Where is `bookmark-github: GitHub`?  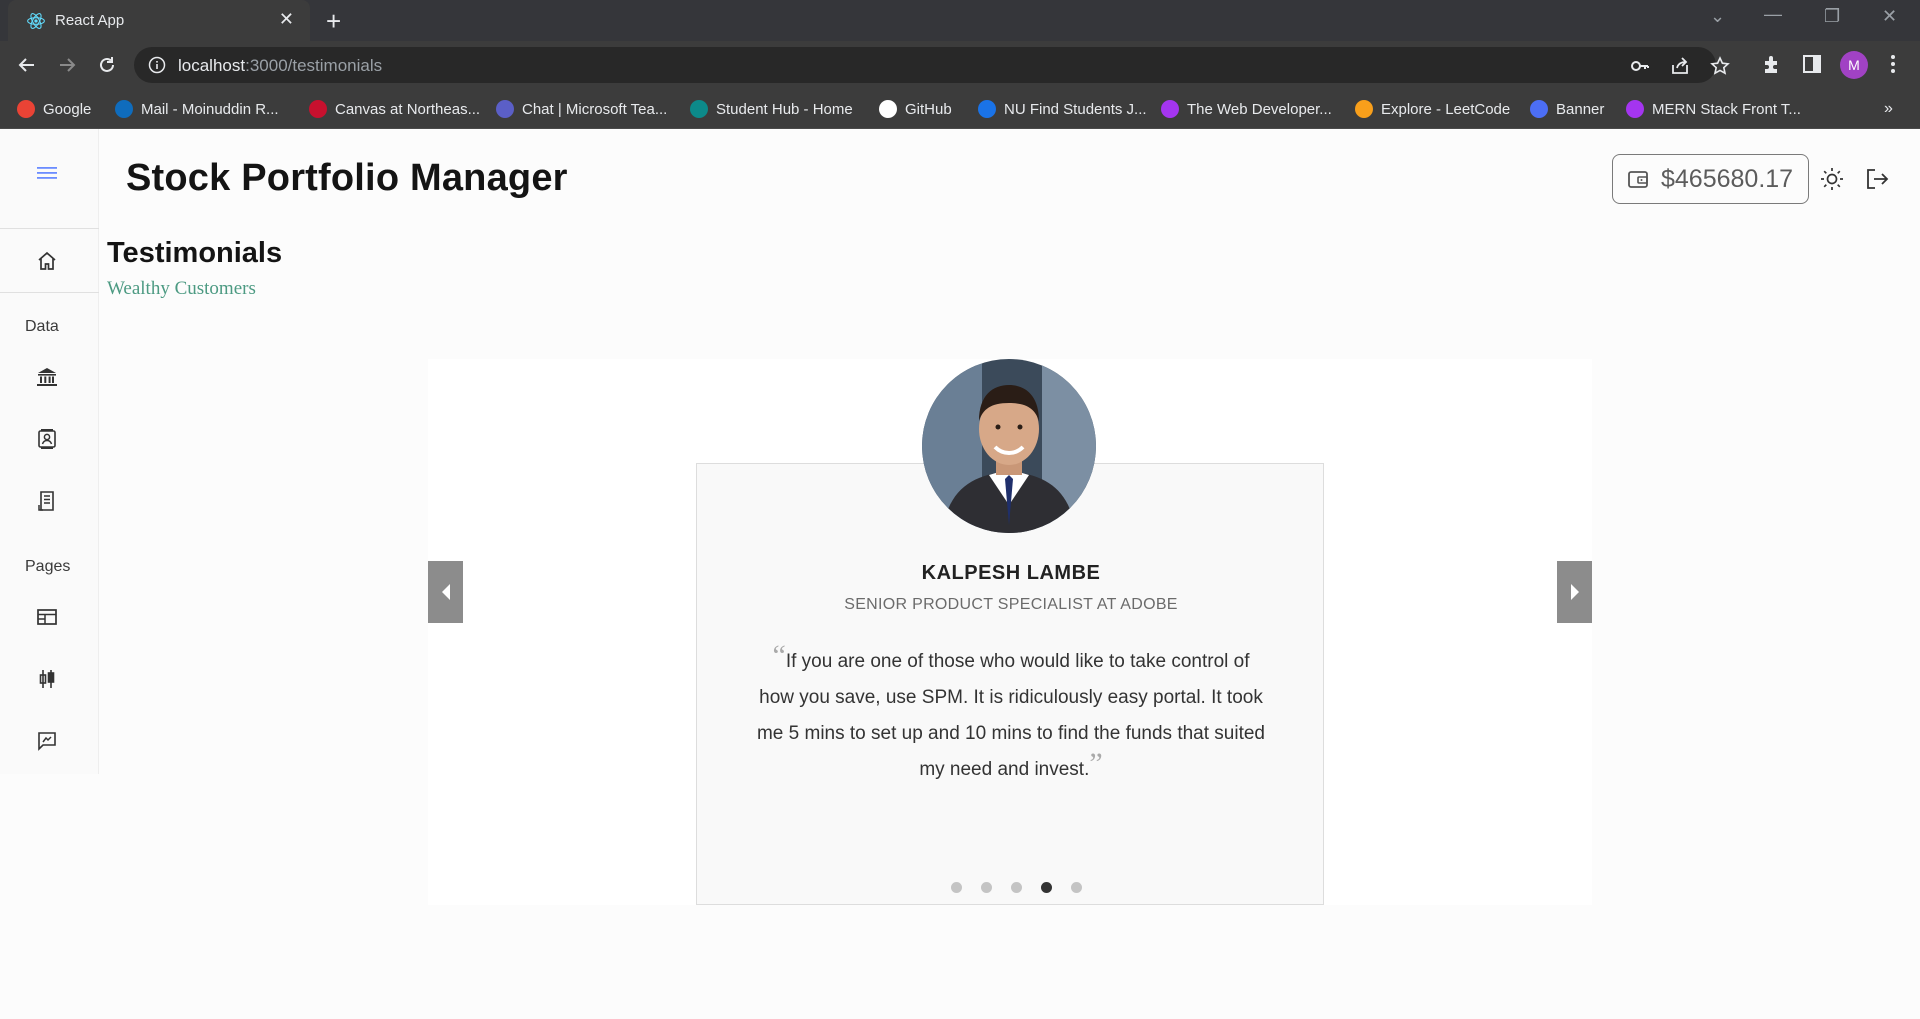
bookmark-github: GitHub is located at coordinates (915, 109).